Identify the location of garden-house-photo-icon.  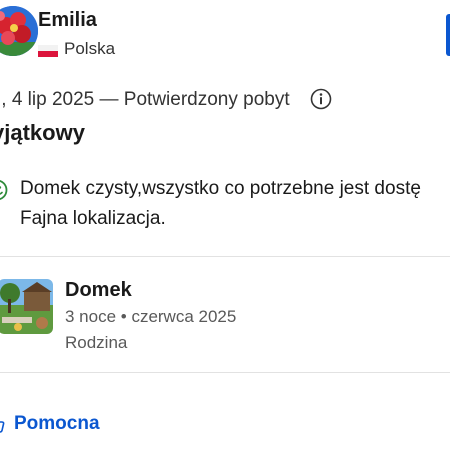
(26, 306).